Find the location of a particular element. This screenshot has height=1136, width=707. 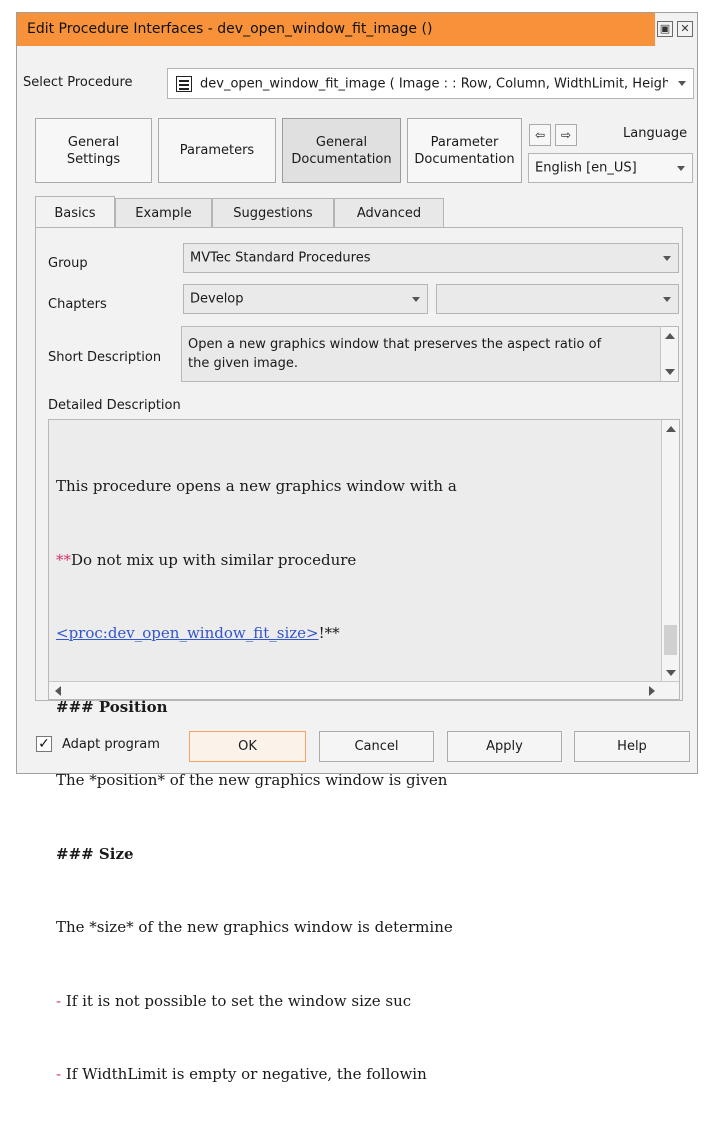

parameters-label: Parameters is located at coordinates (217, 150).